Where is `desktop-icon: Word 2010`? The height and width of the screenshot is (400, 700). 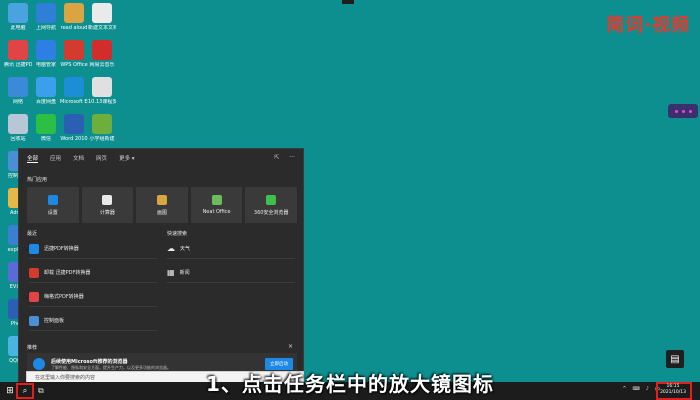 desktop-icon: Word 2010 is located at coordinates (74, 128).